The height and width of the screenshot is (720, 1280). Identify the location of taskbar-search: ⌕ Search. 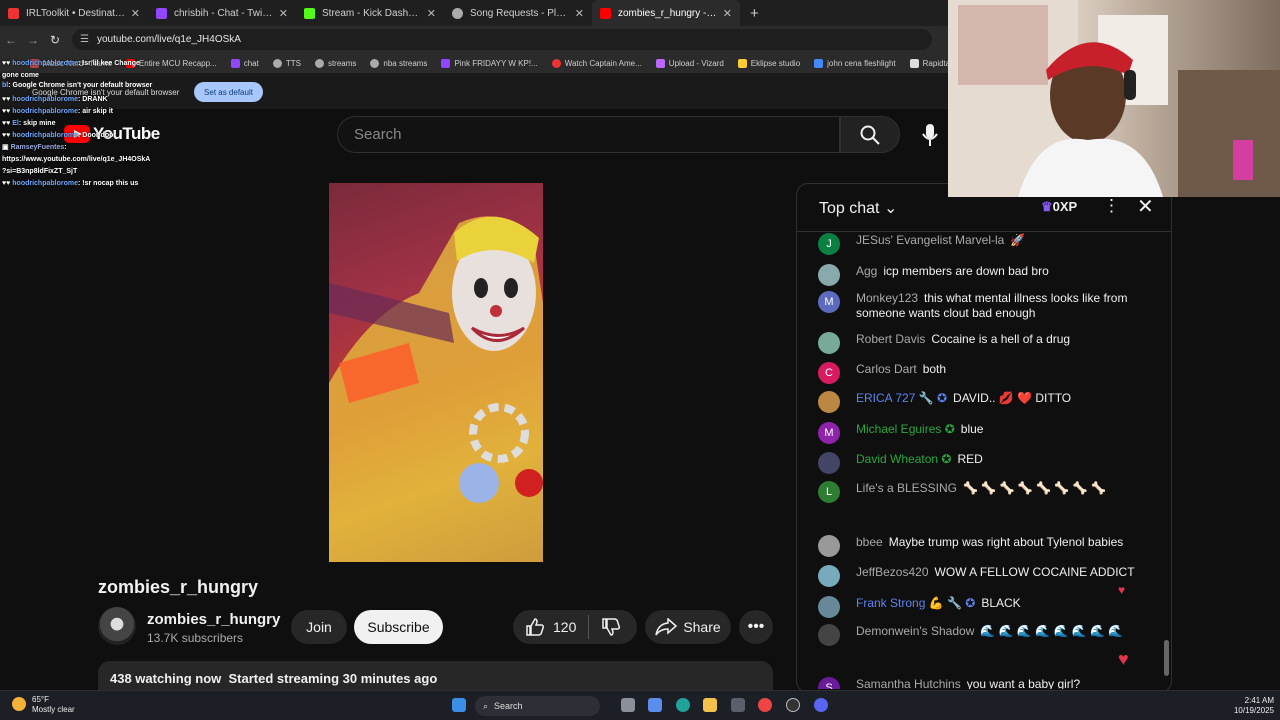
(537, 706).